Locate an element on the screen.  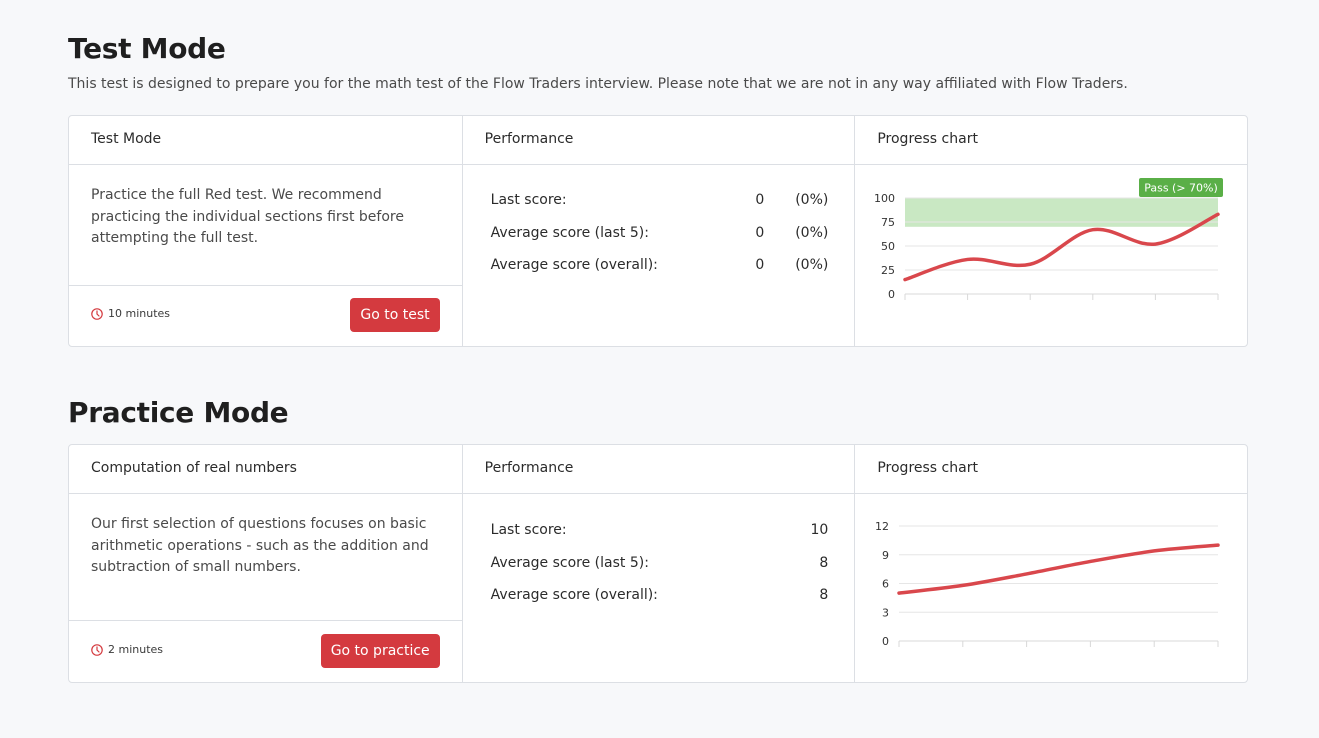
test-performance-title: Performance is located at coordinates (658, 140).